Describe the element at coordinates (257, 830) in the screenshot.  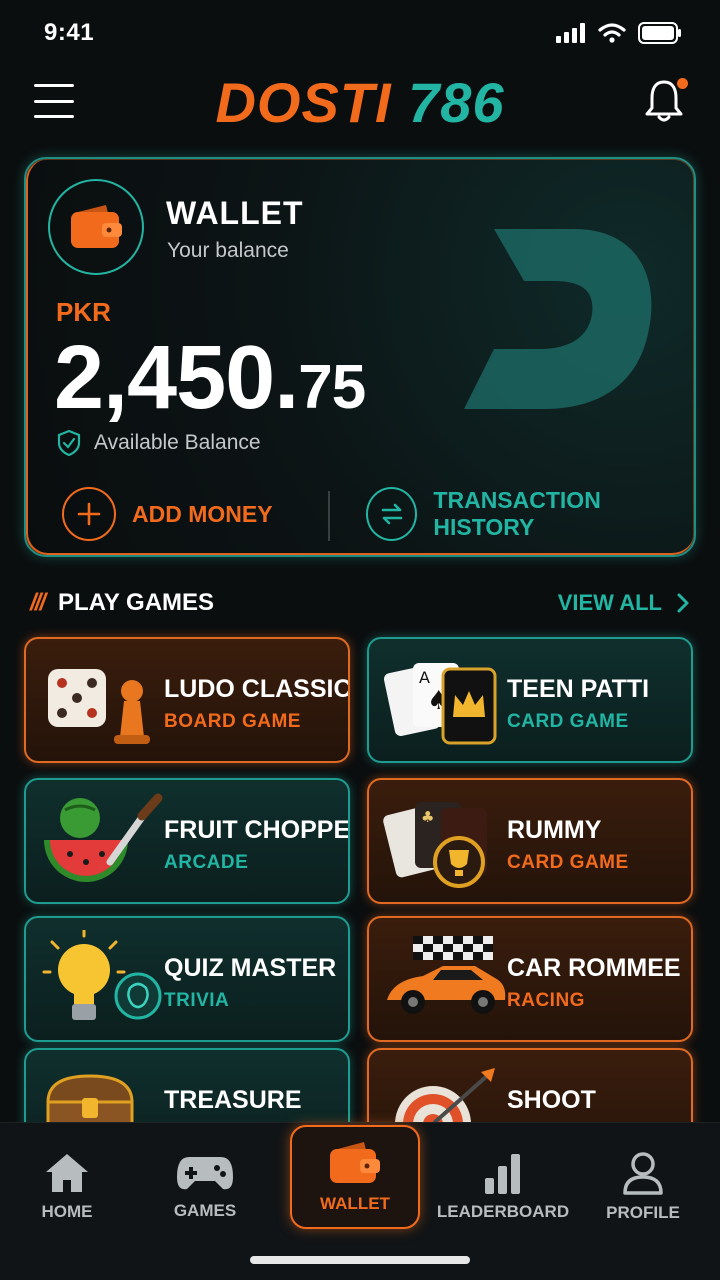
I see `game-name: FRUIT CHOPPER` at that location.